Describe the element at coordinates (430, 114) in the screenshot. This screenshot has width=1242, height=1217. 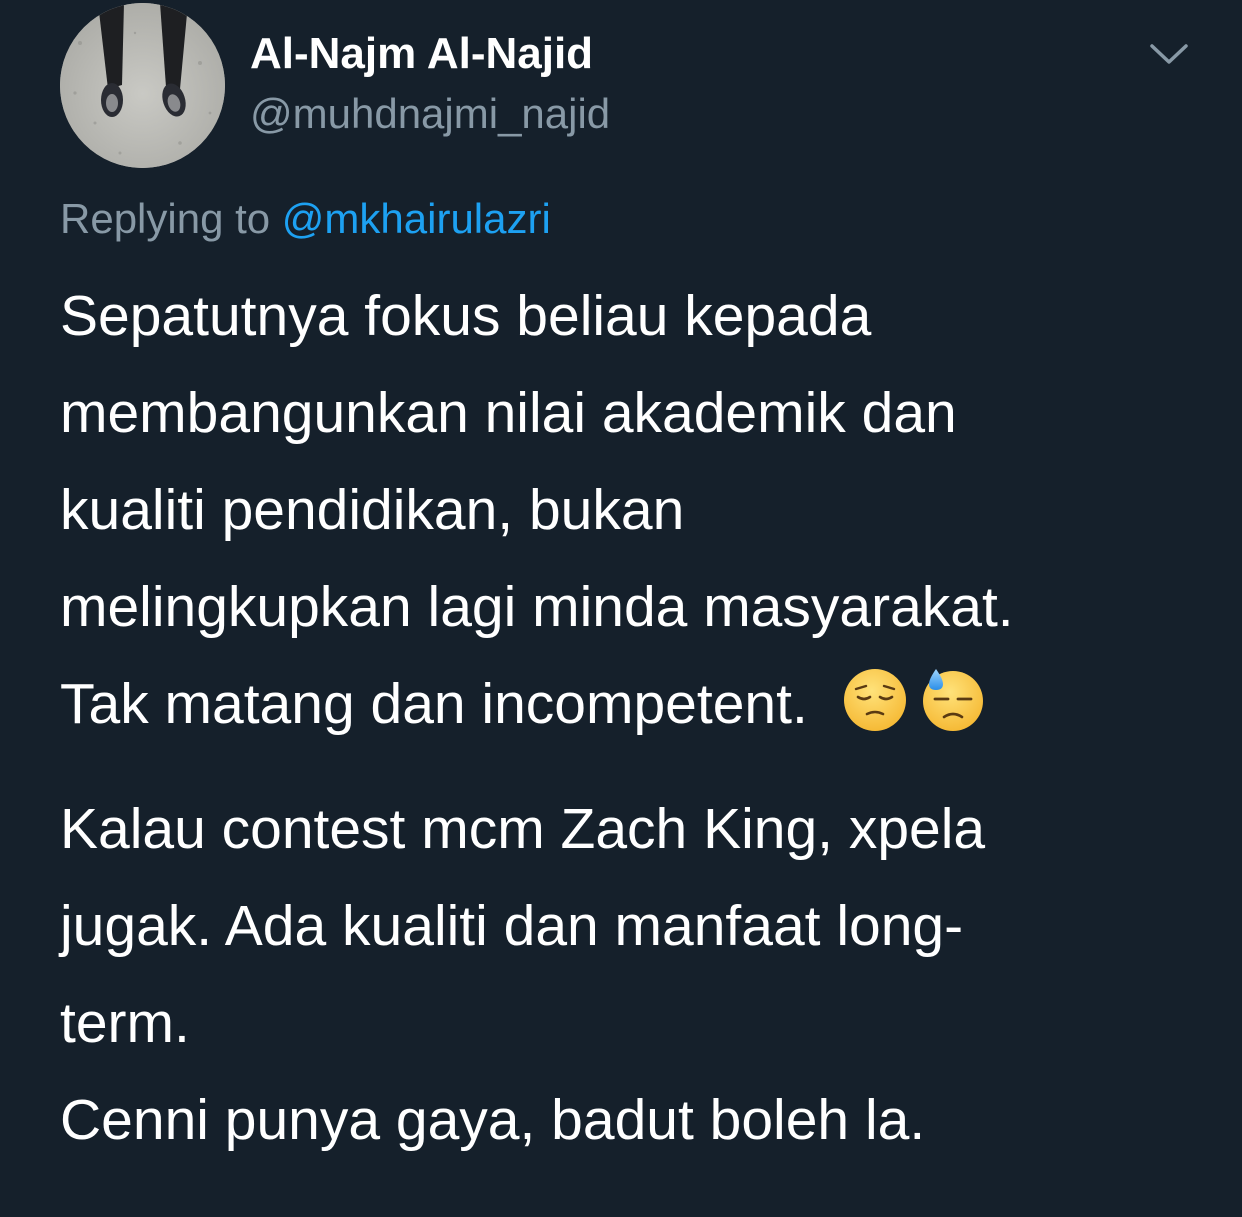
I see `user-handle: @muhdnajmi_najid` at that location.